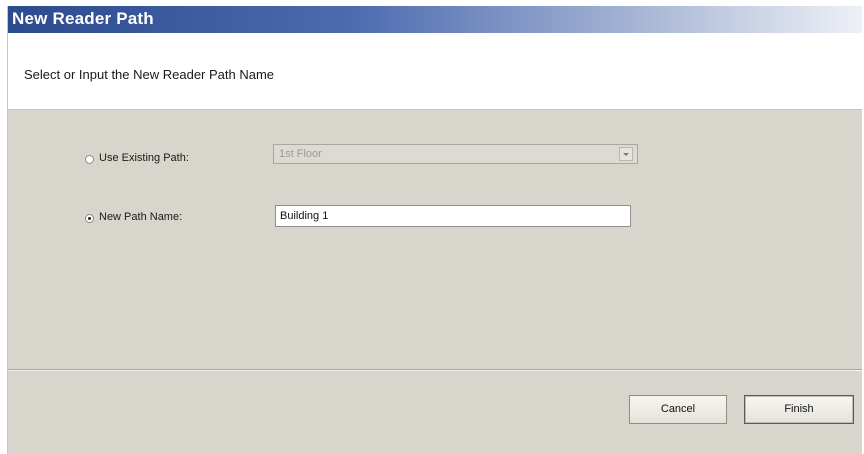 Image resolution: width=864 pixels, height=454 pixels. What do you see at coordinates (300, 154) in the screenshot?
I see `existing-path-value: 1st Floor` at bounding box center [300, 154].